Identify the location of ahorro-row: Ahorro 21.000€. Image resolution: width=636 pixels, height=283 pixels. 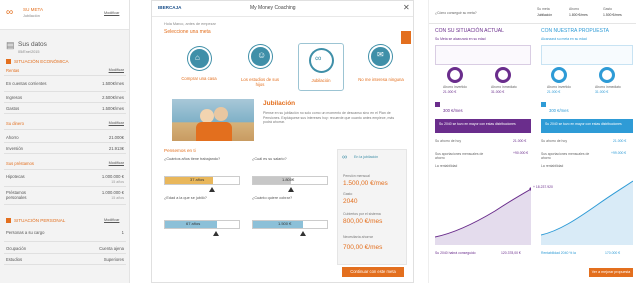
(65, 138).